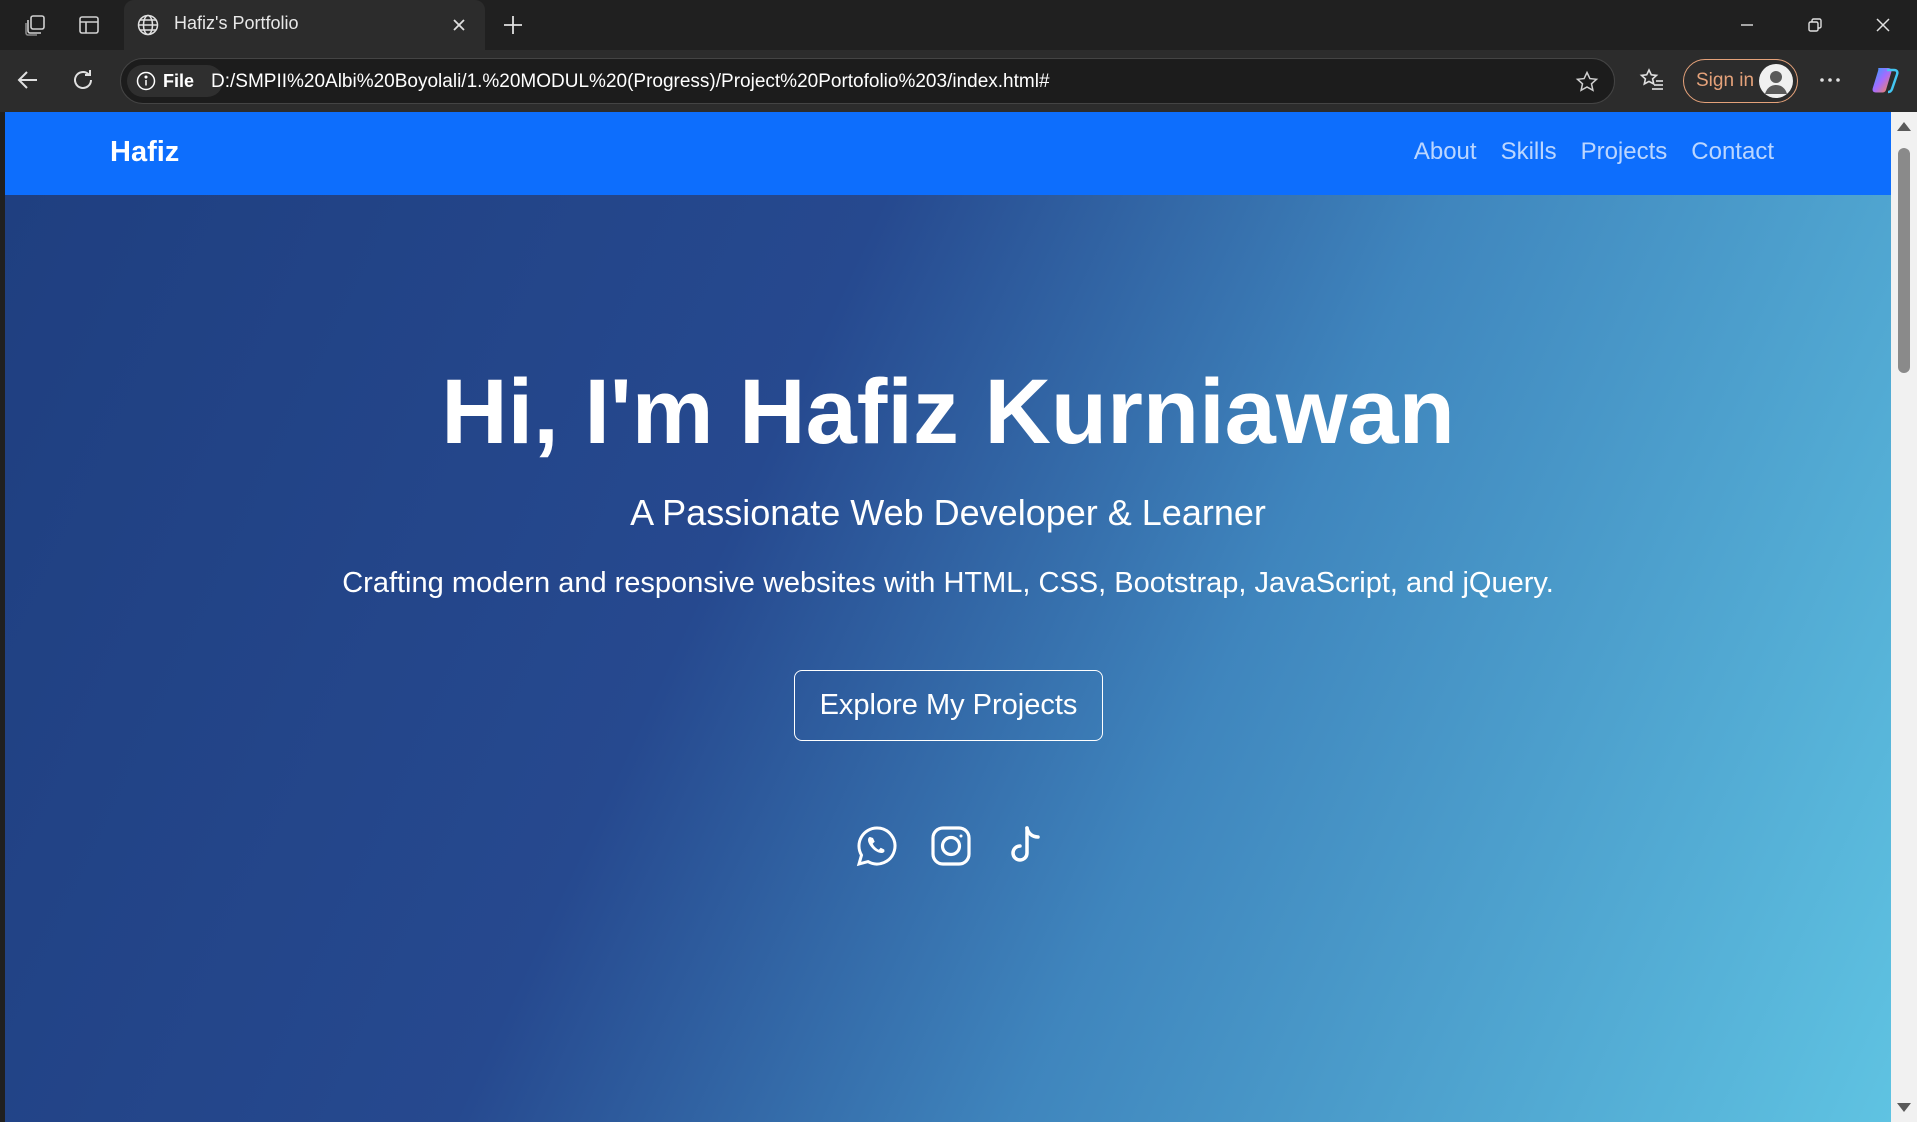 This screenshot has width=1917, height=1122. What do you see at coordinates (1025, 846) in the screenshot?
I see `tiktok-icon` at bounding box center [1025, 846].